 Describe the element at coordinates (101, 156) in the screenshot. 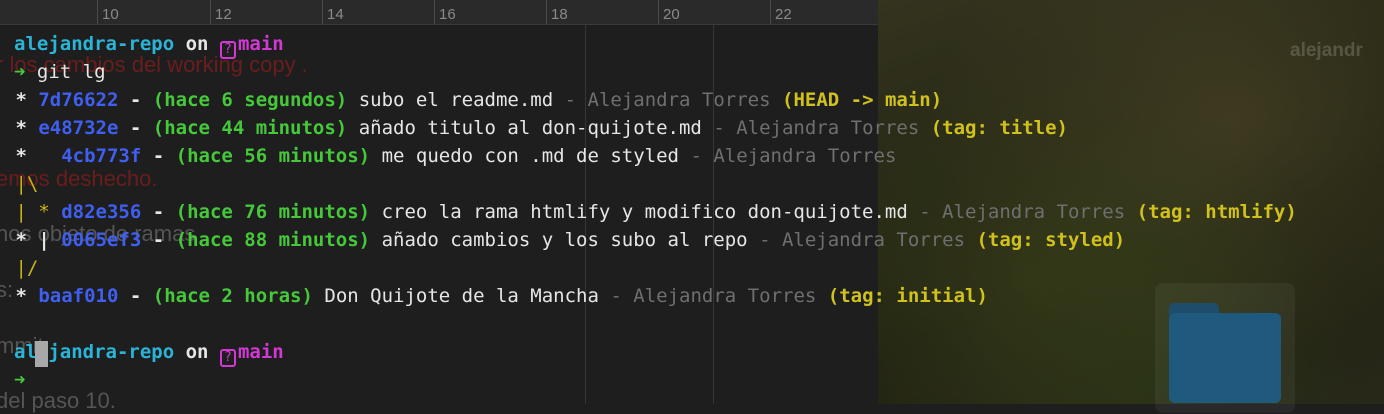

I see `commit-hash: 4cb773f` at that location.